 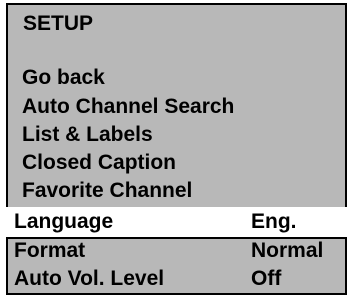 I want to click on menu-item-closed-caption: Closed Caption, so click(x=99, y=162).